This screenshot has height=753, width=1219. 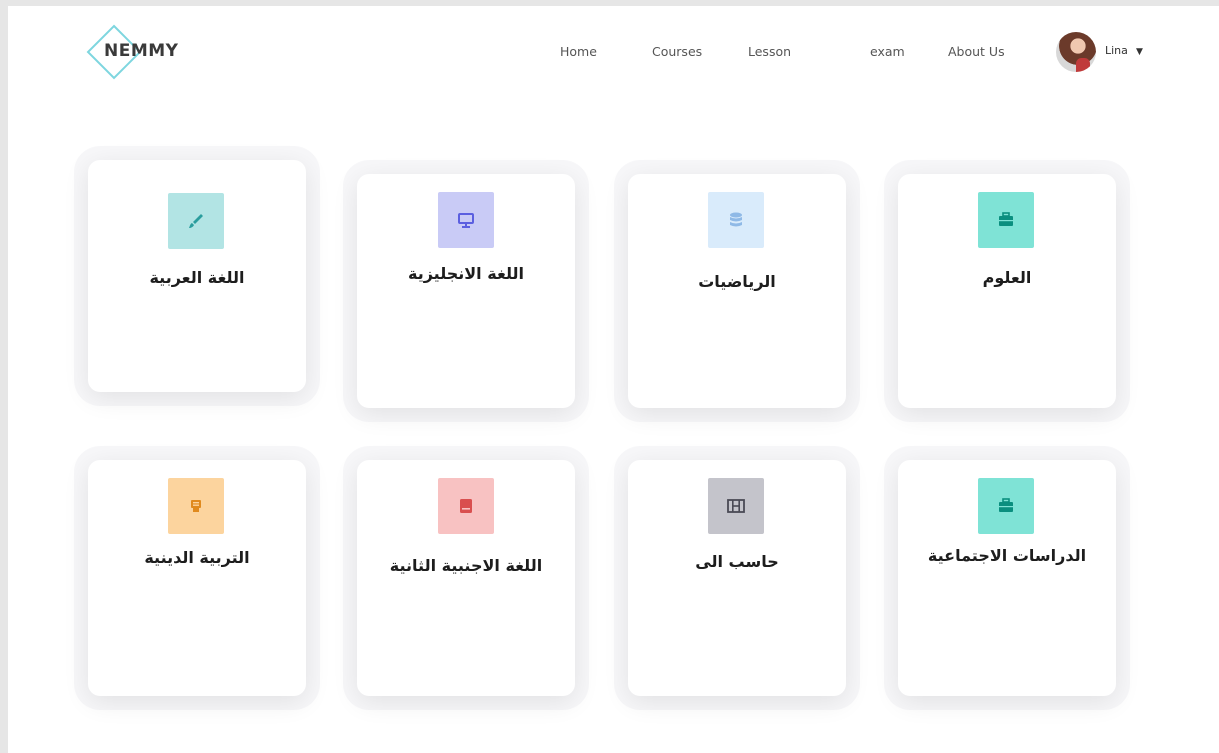 What do you see at coordinates (737, 281) in the screenshot?
I see `card-title: الرياضيات` at bounding box center [737, 281].